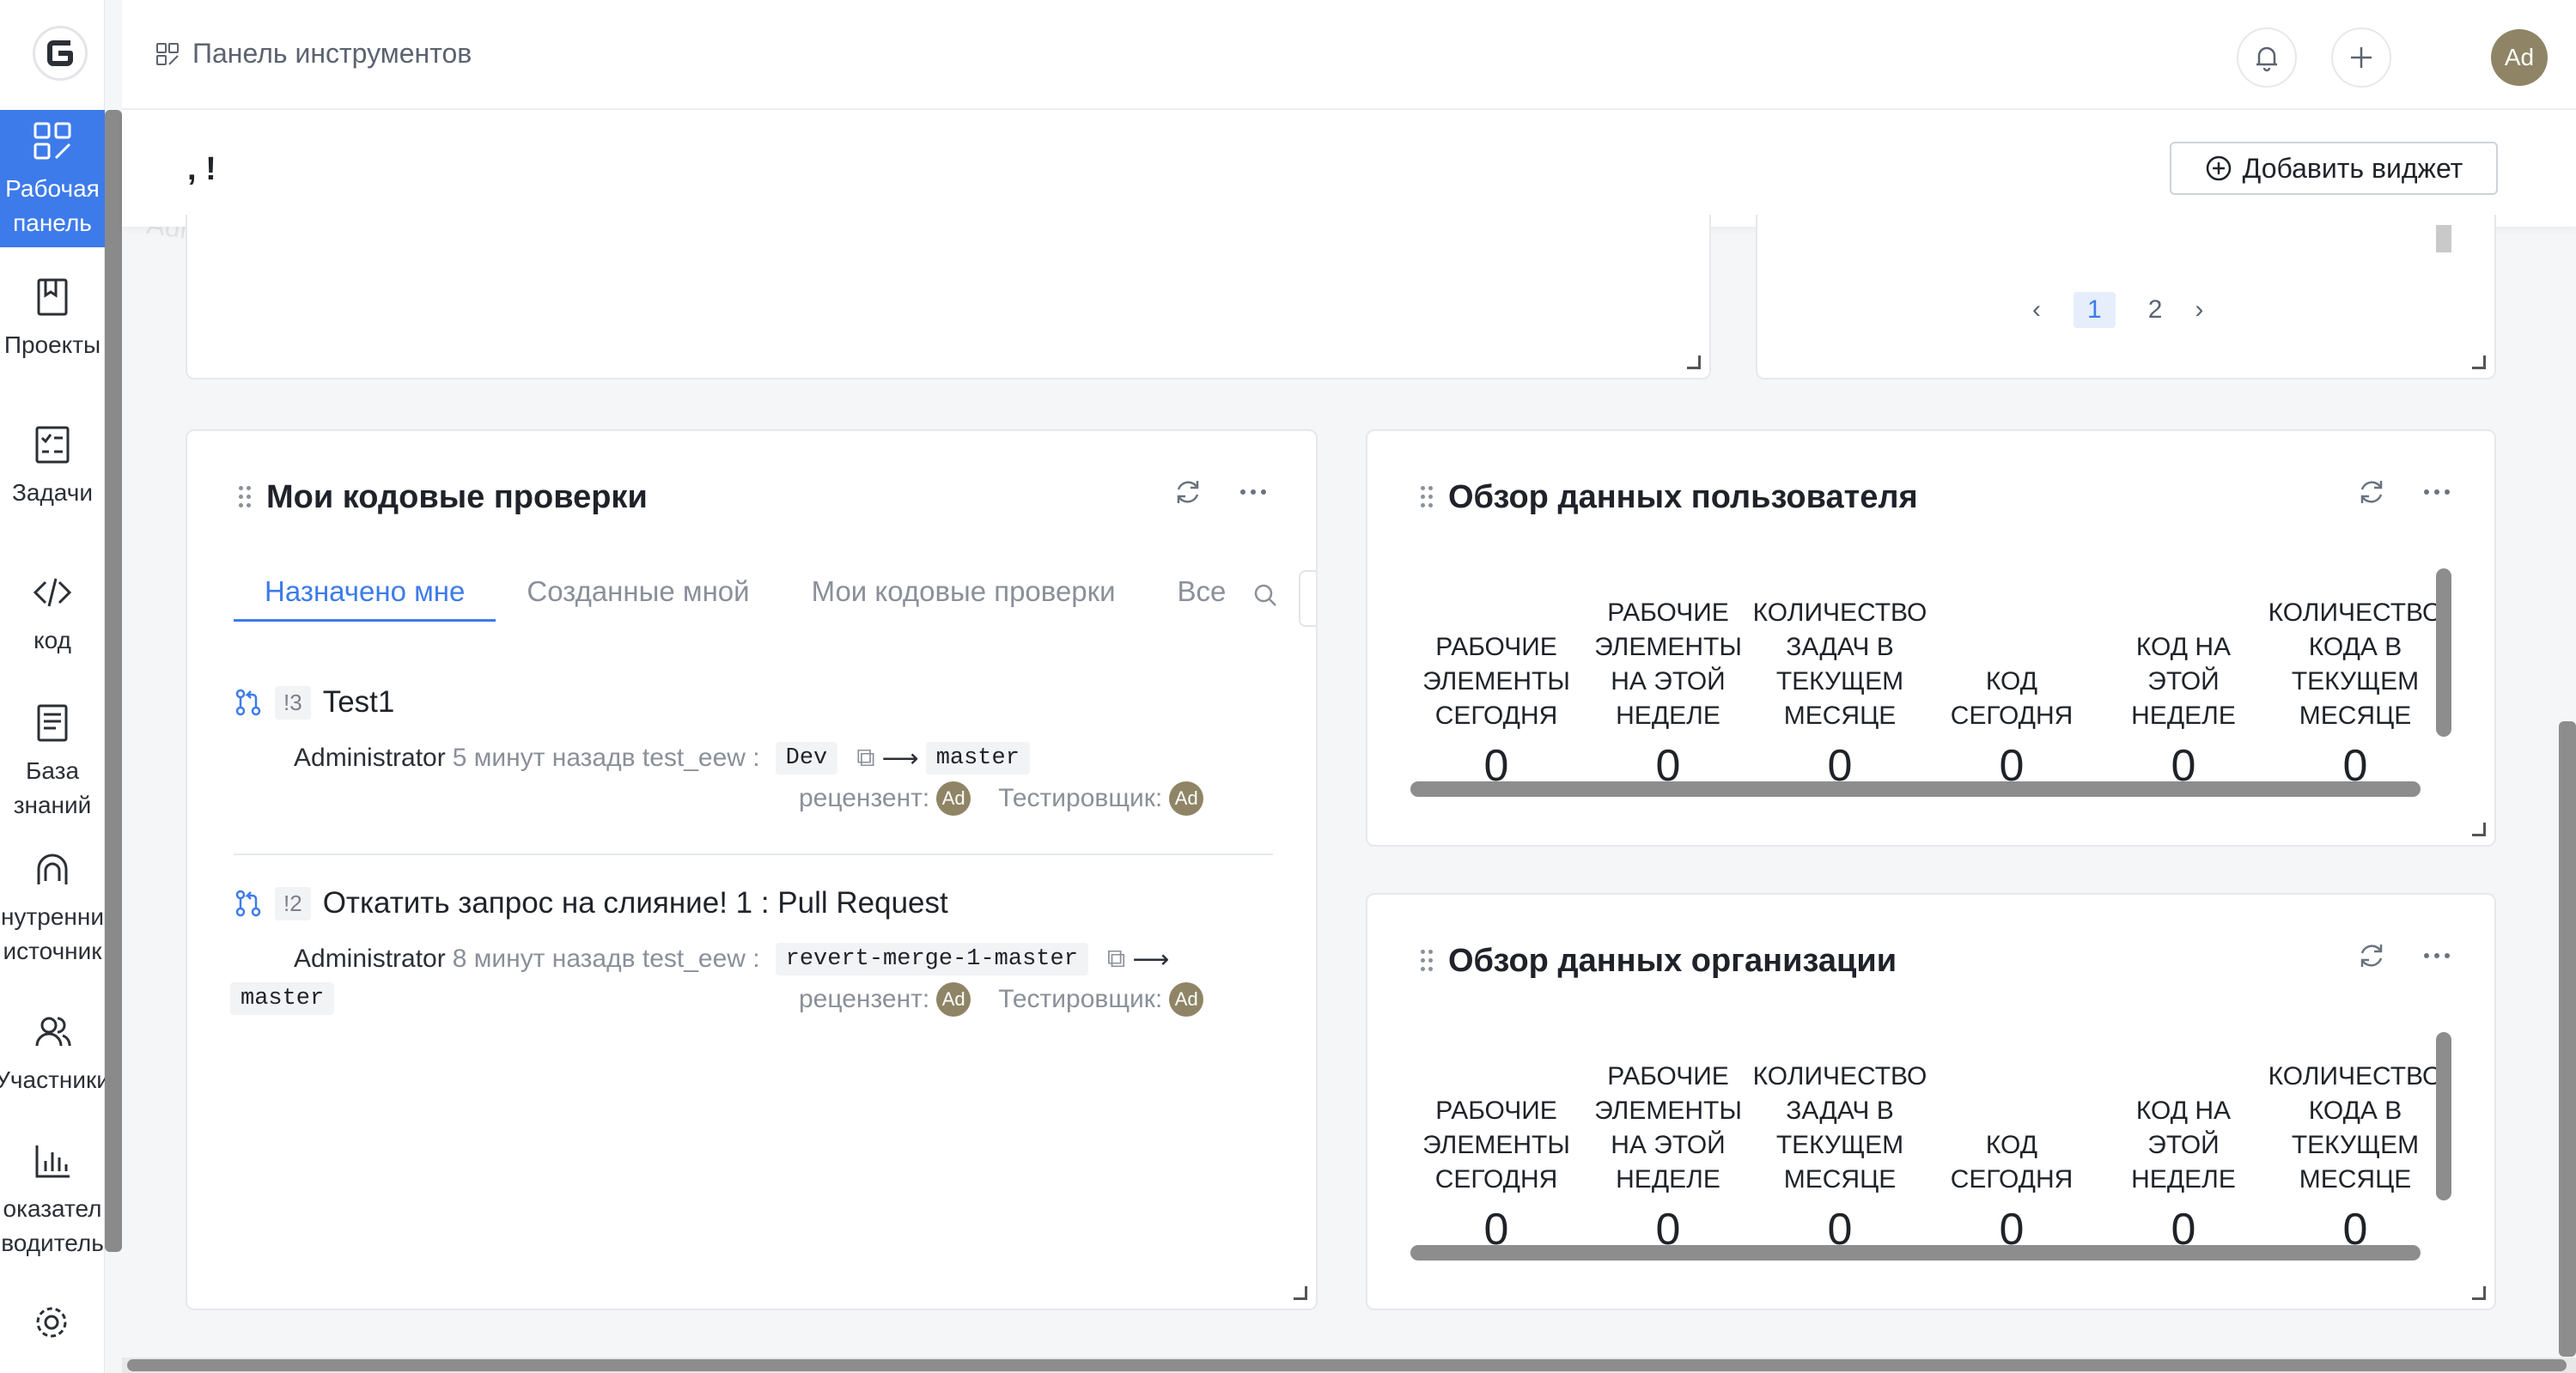  I want to click on tab-assigned-to-me: Назначено мне, so click(365, 594).